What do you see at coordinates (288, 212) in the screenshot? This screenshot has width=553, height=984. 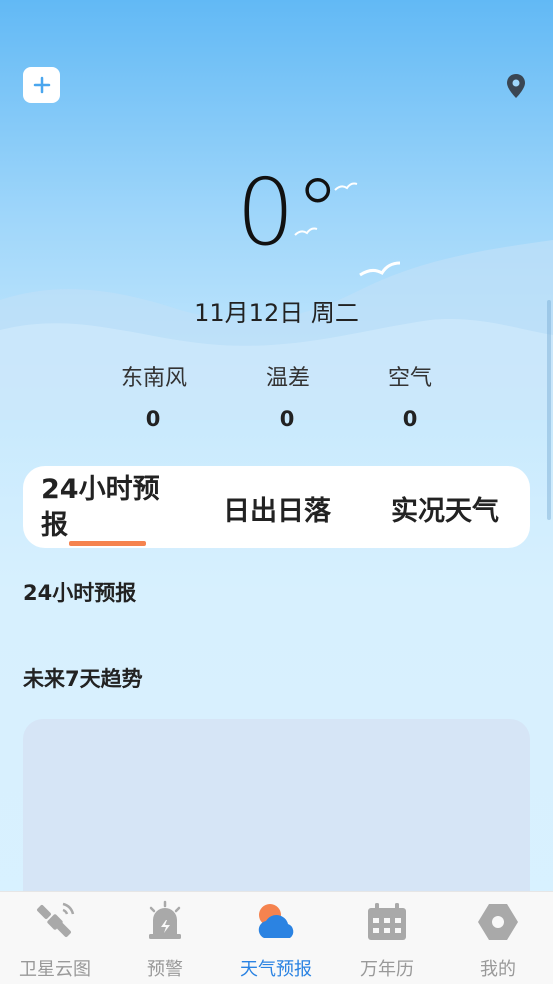 I see `current-temperature: 0°` at bounding box center [288, 212].